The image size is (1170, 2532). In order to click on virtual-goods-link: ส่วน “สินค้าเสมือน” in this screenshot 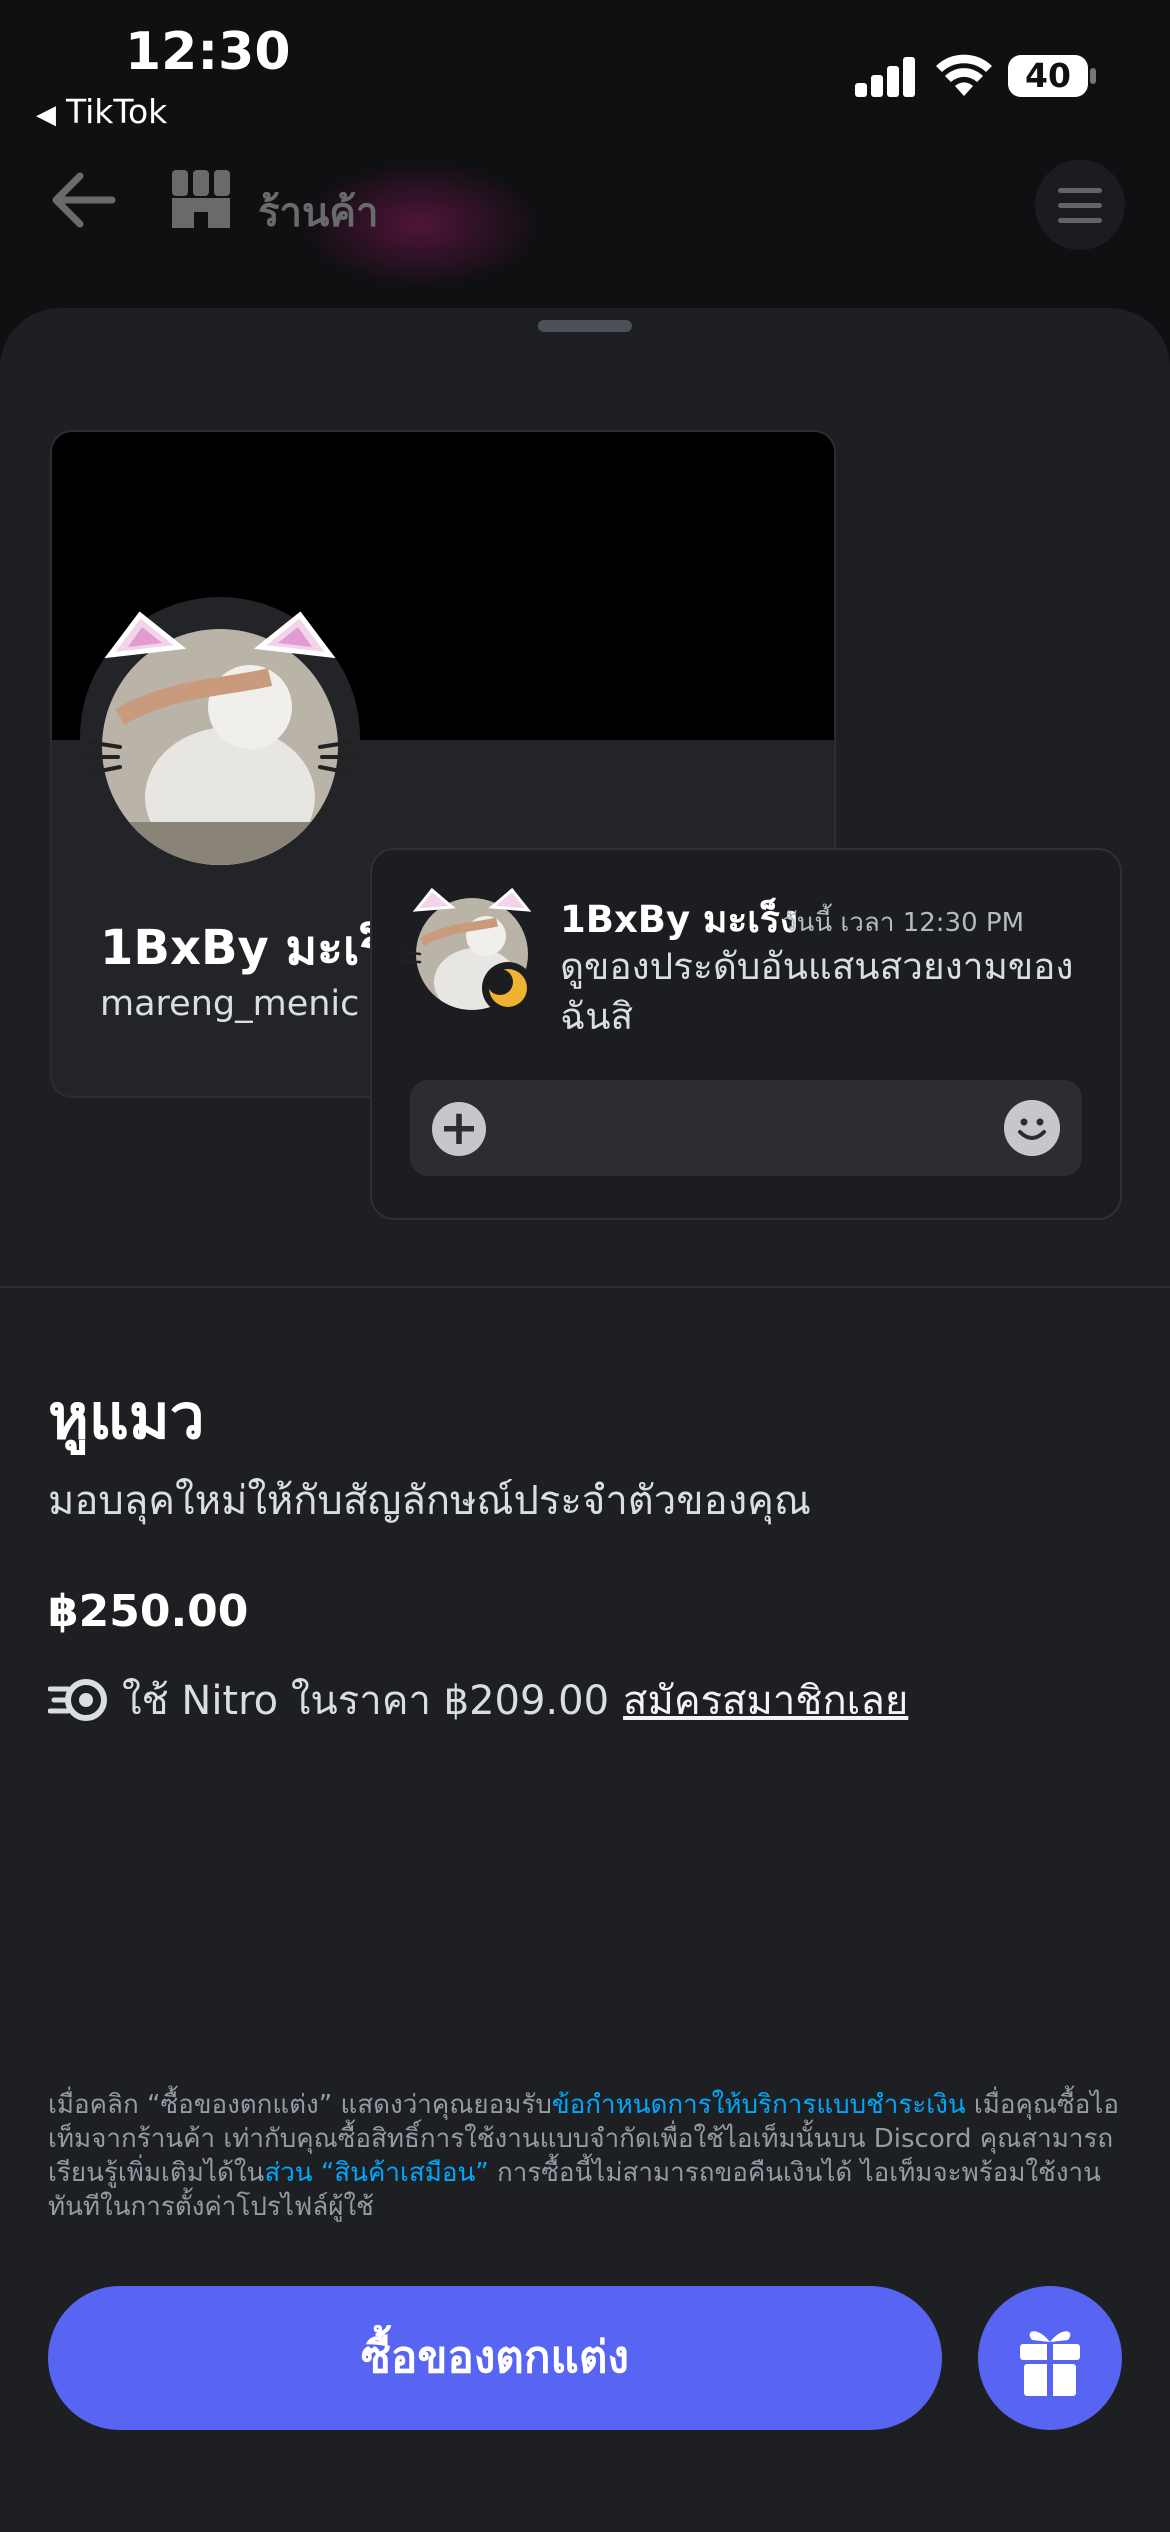, I will do `click(376, 2173)`.